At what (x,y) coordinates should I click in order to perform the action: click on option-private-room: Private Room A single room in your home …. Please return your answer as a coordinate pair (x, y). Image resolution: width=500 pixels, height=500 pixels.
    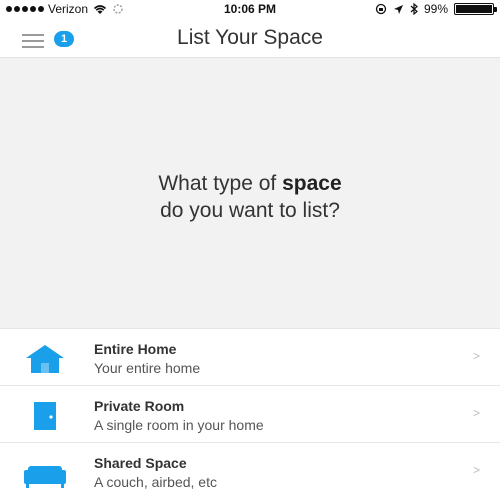
    Looking at the image, I should click on (250, 413).